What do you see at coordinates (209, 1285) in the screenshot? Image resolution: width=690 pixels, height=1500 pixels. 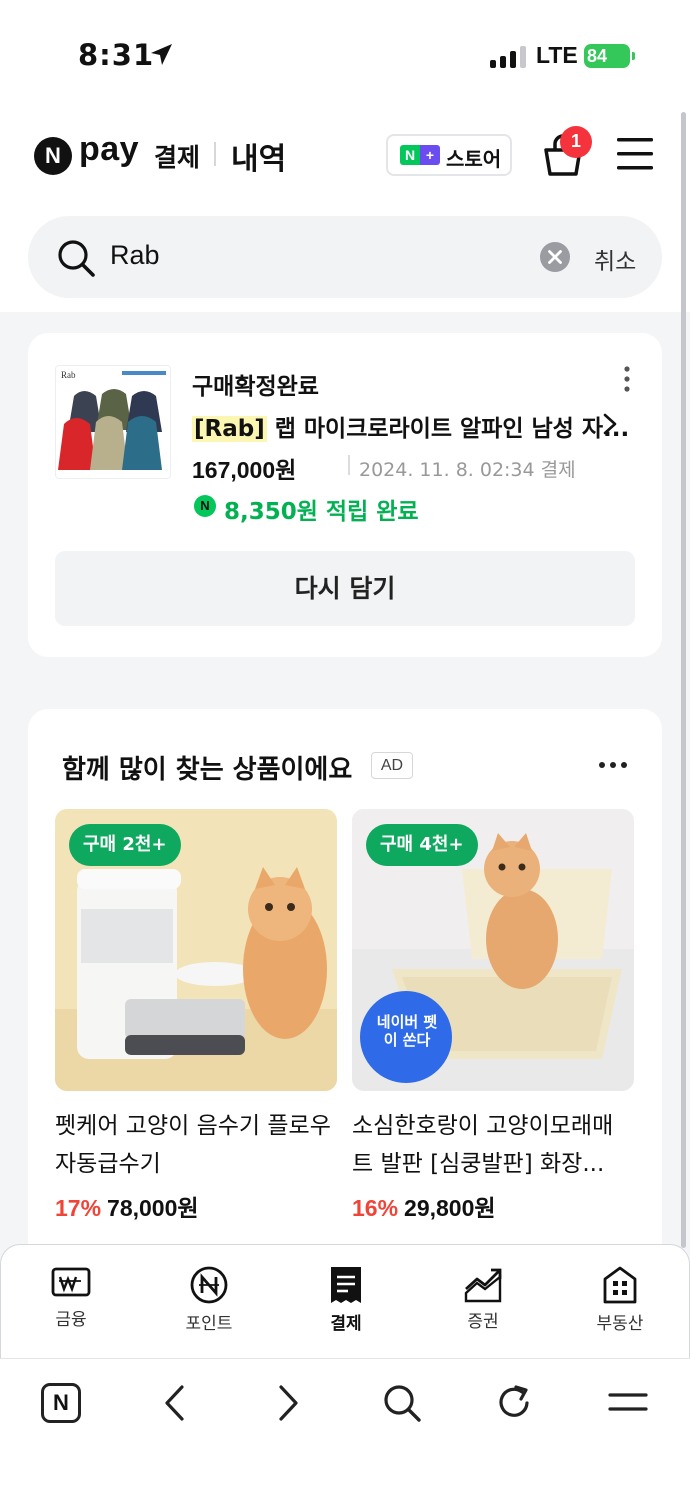 I see `point-icon` at bounding box center [209, 1285].